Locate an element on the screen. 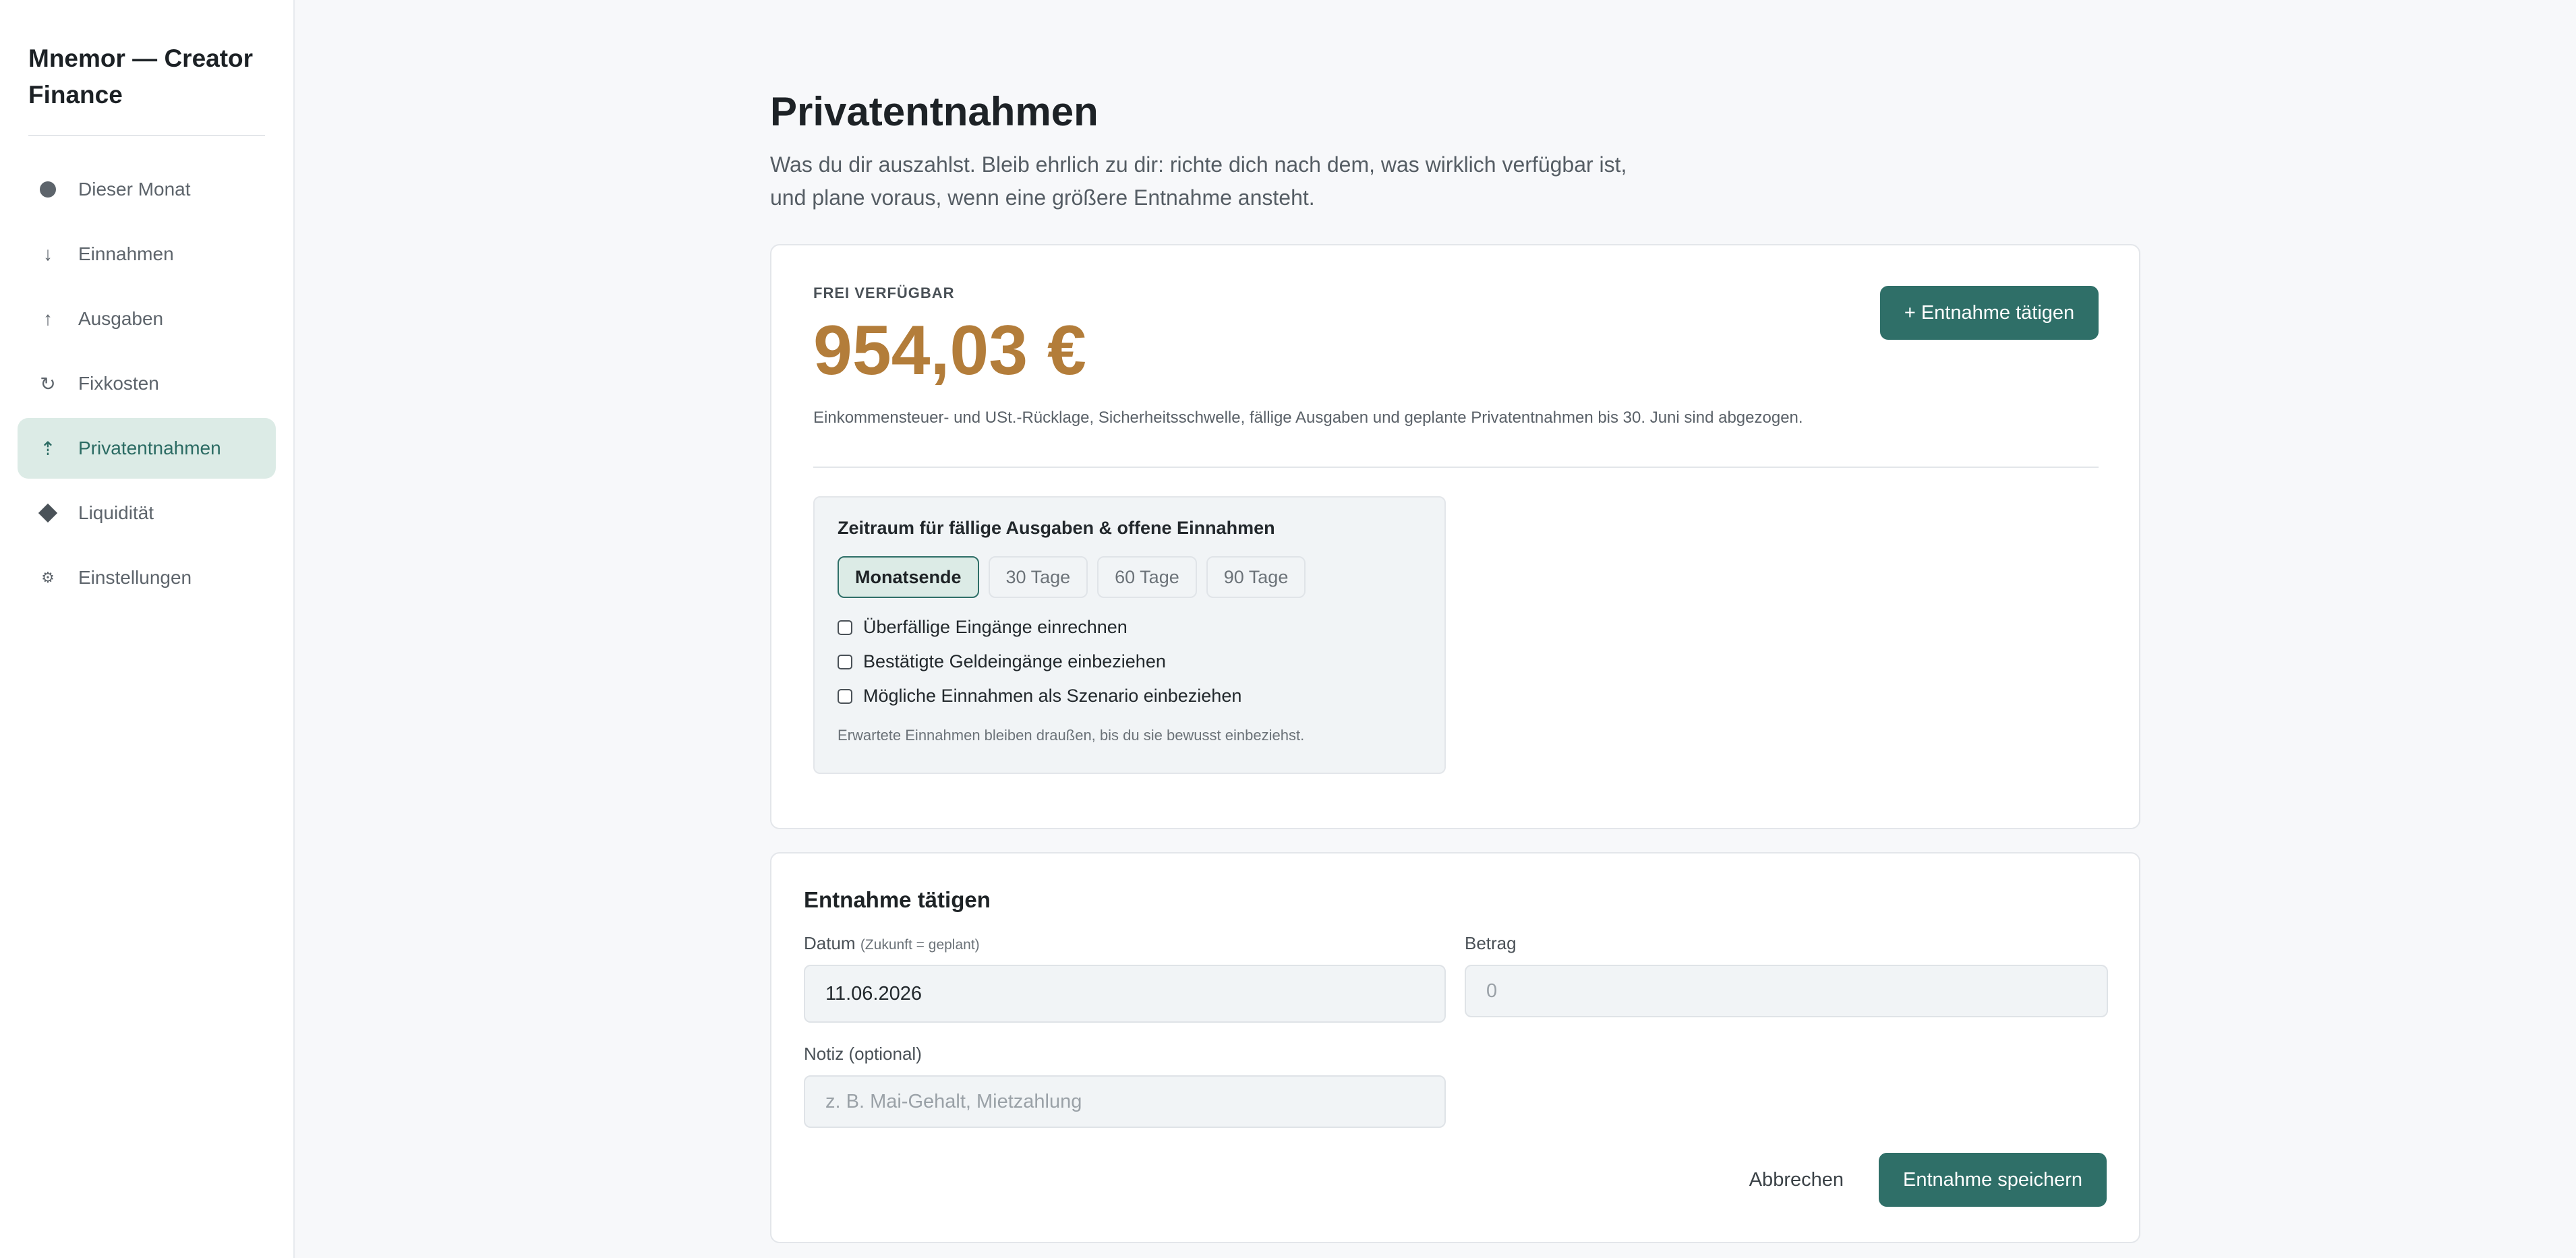  arrow-up-icon: ↑ is located at coordinates (48, 318).